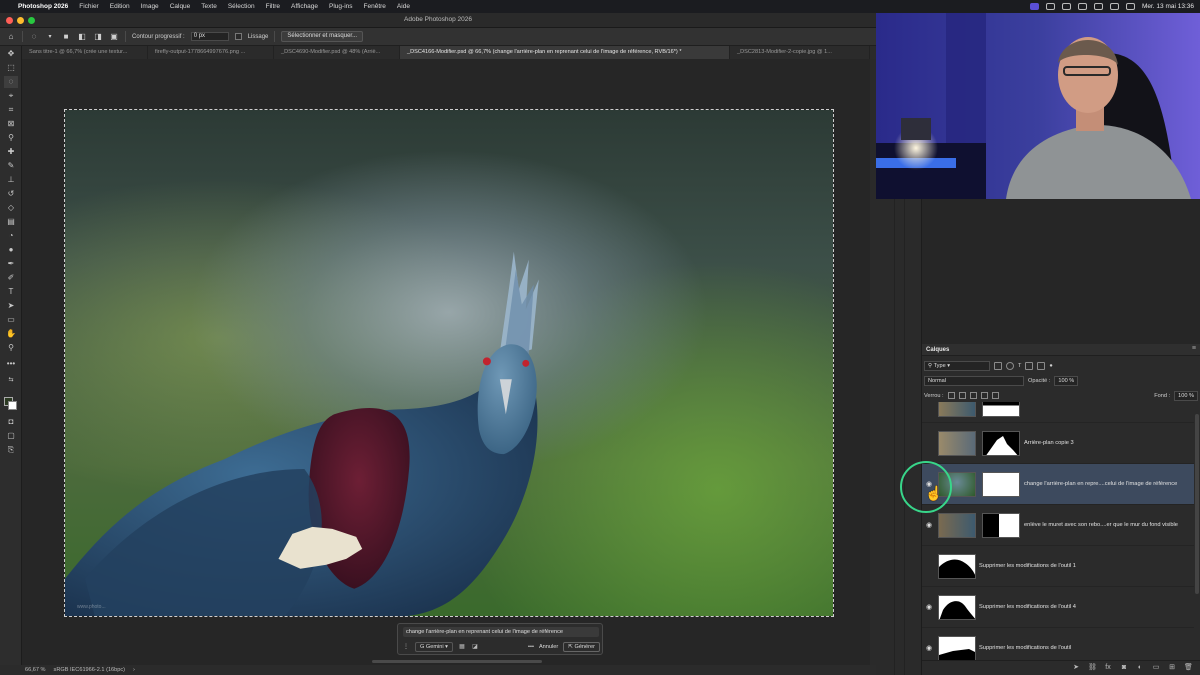  What do you see at coordinates (12, 405) in the screenshot?
I see `background-color-swatch` at bounding box center [12, 405].